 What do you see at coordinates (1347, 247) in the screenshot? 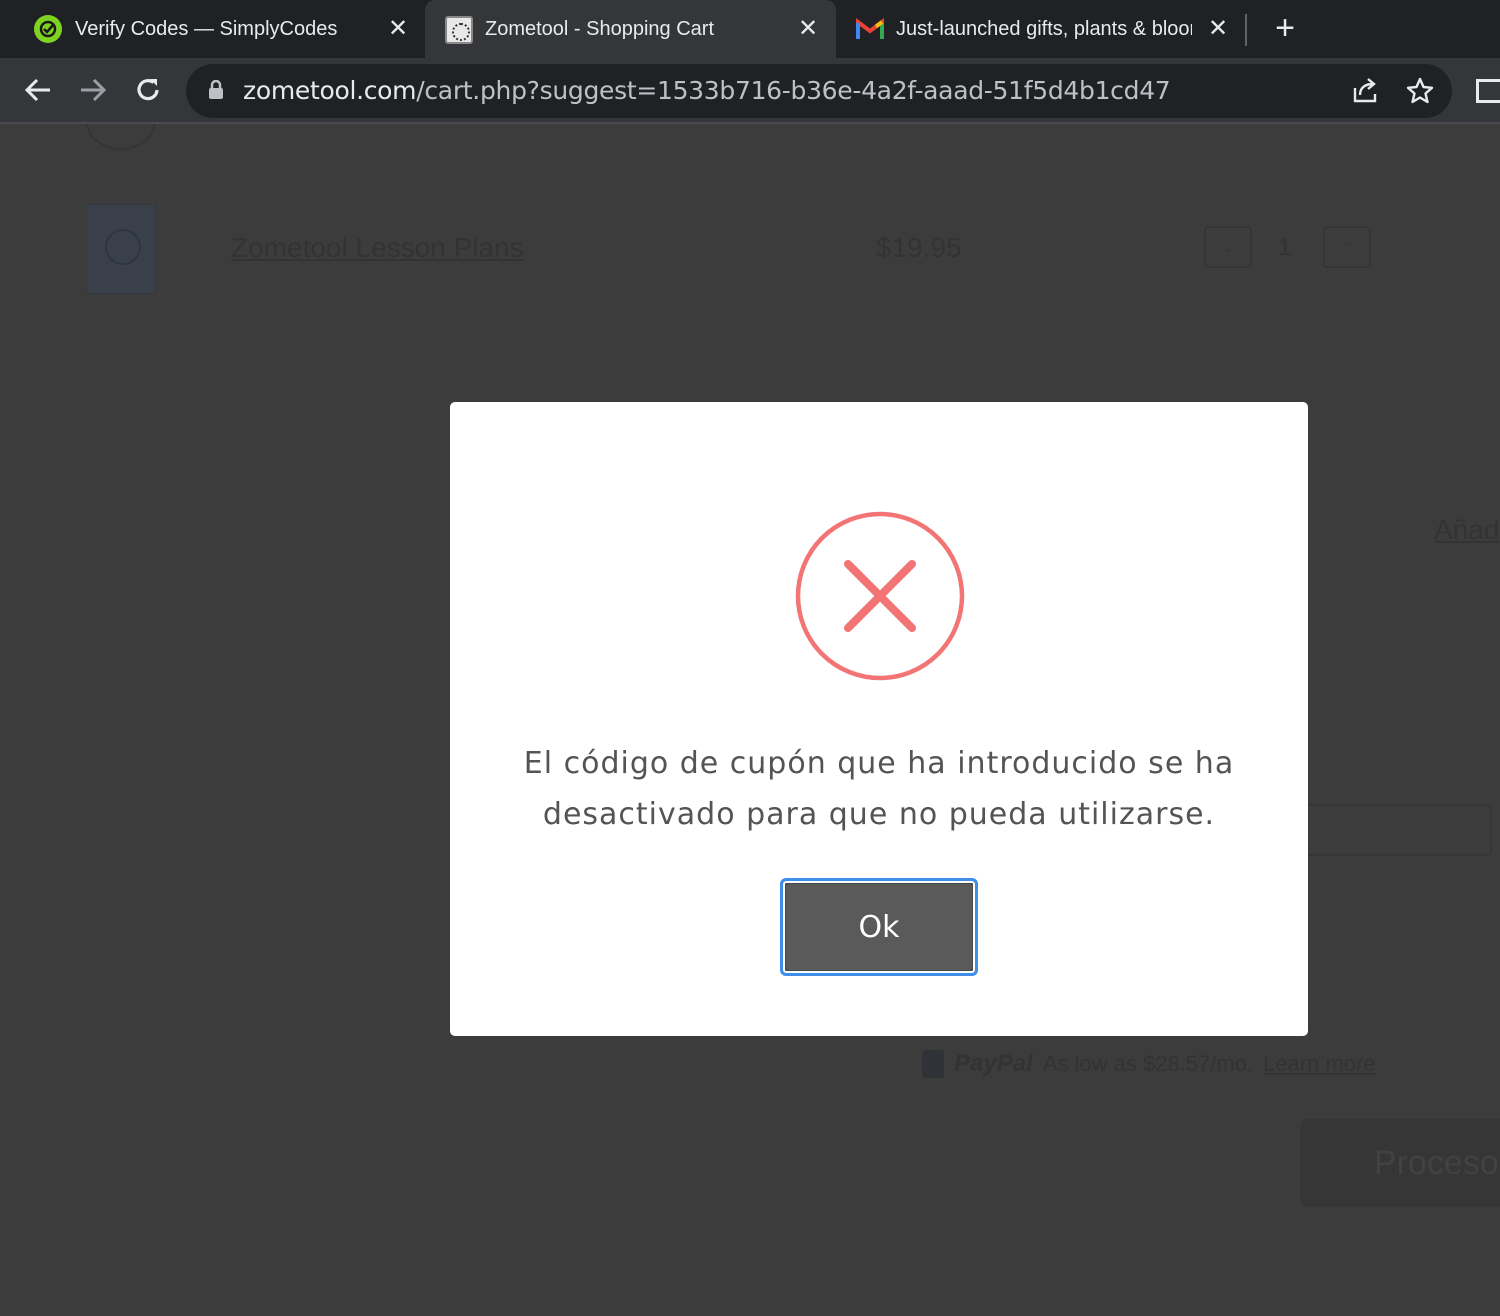
I see `qty-increase-button: ⌃` at bounding box center [1347, 247].